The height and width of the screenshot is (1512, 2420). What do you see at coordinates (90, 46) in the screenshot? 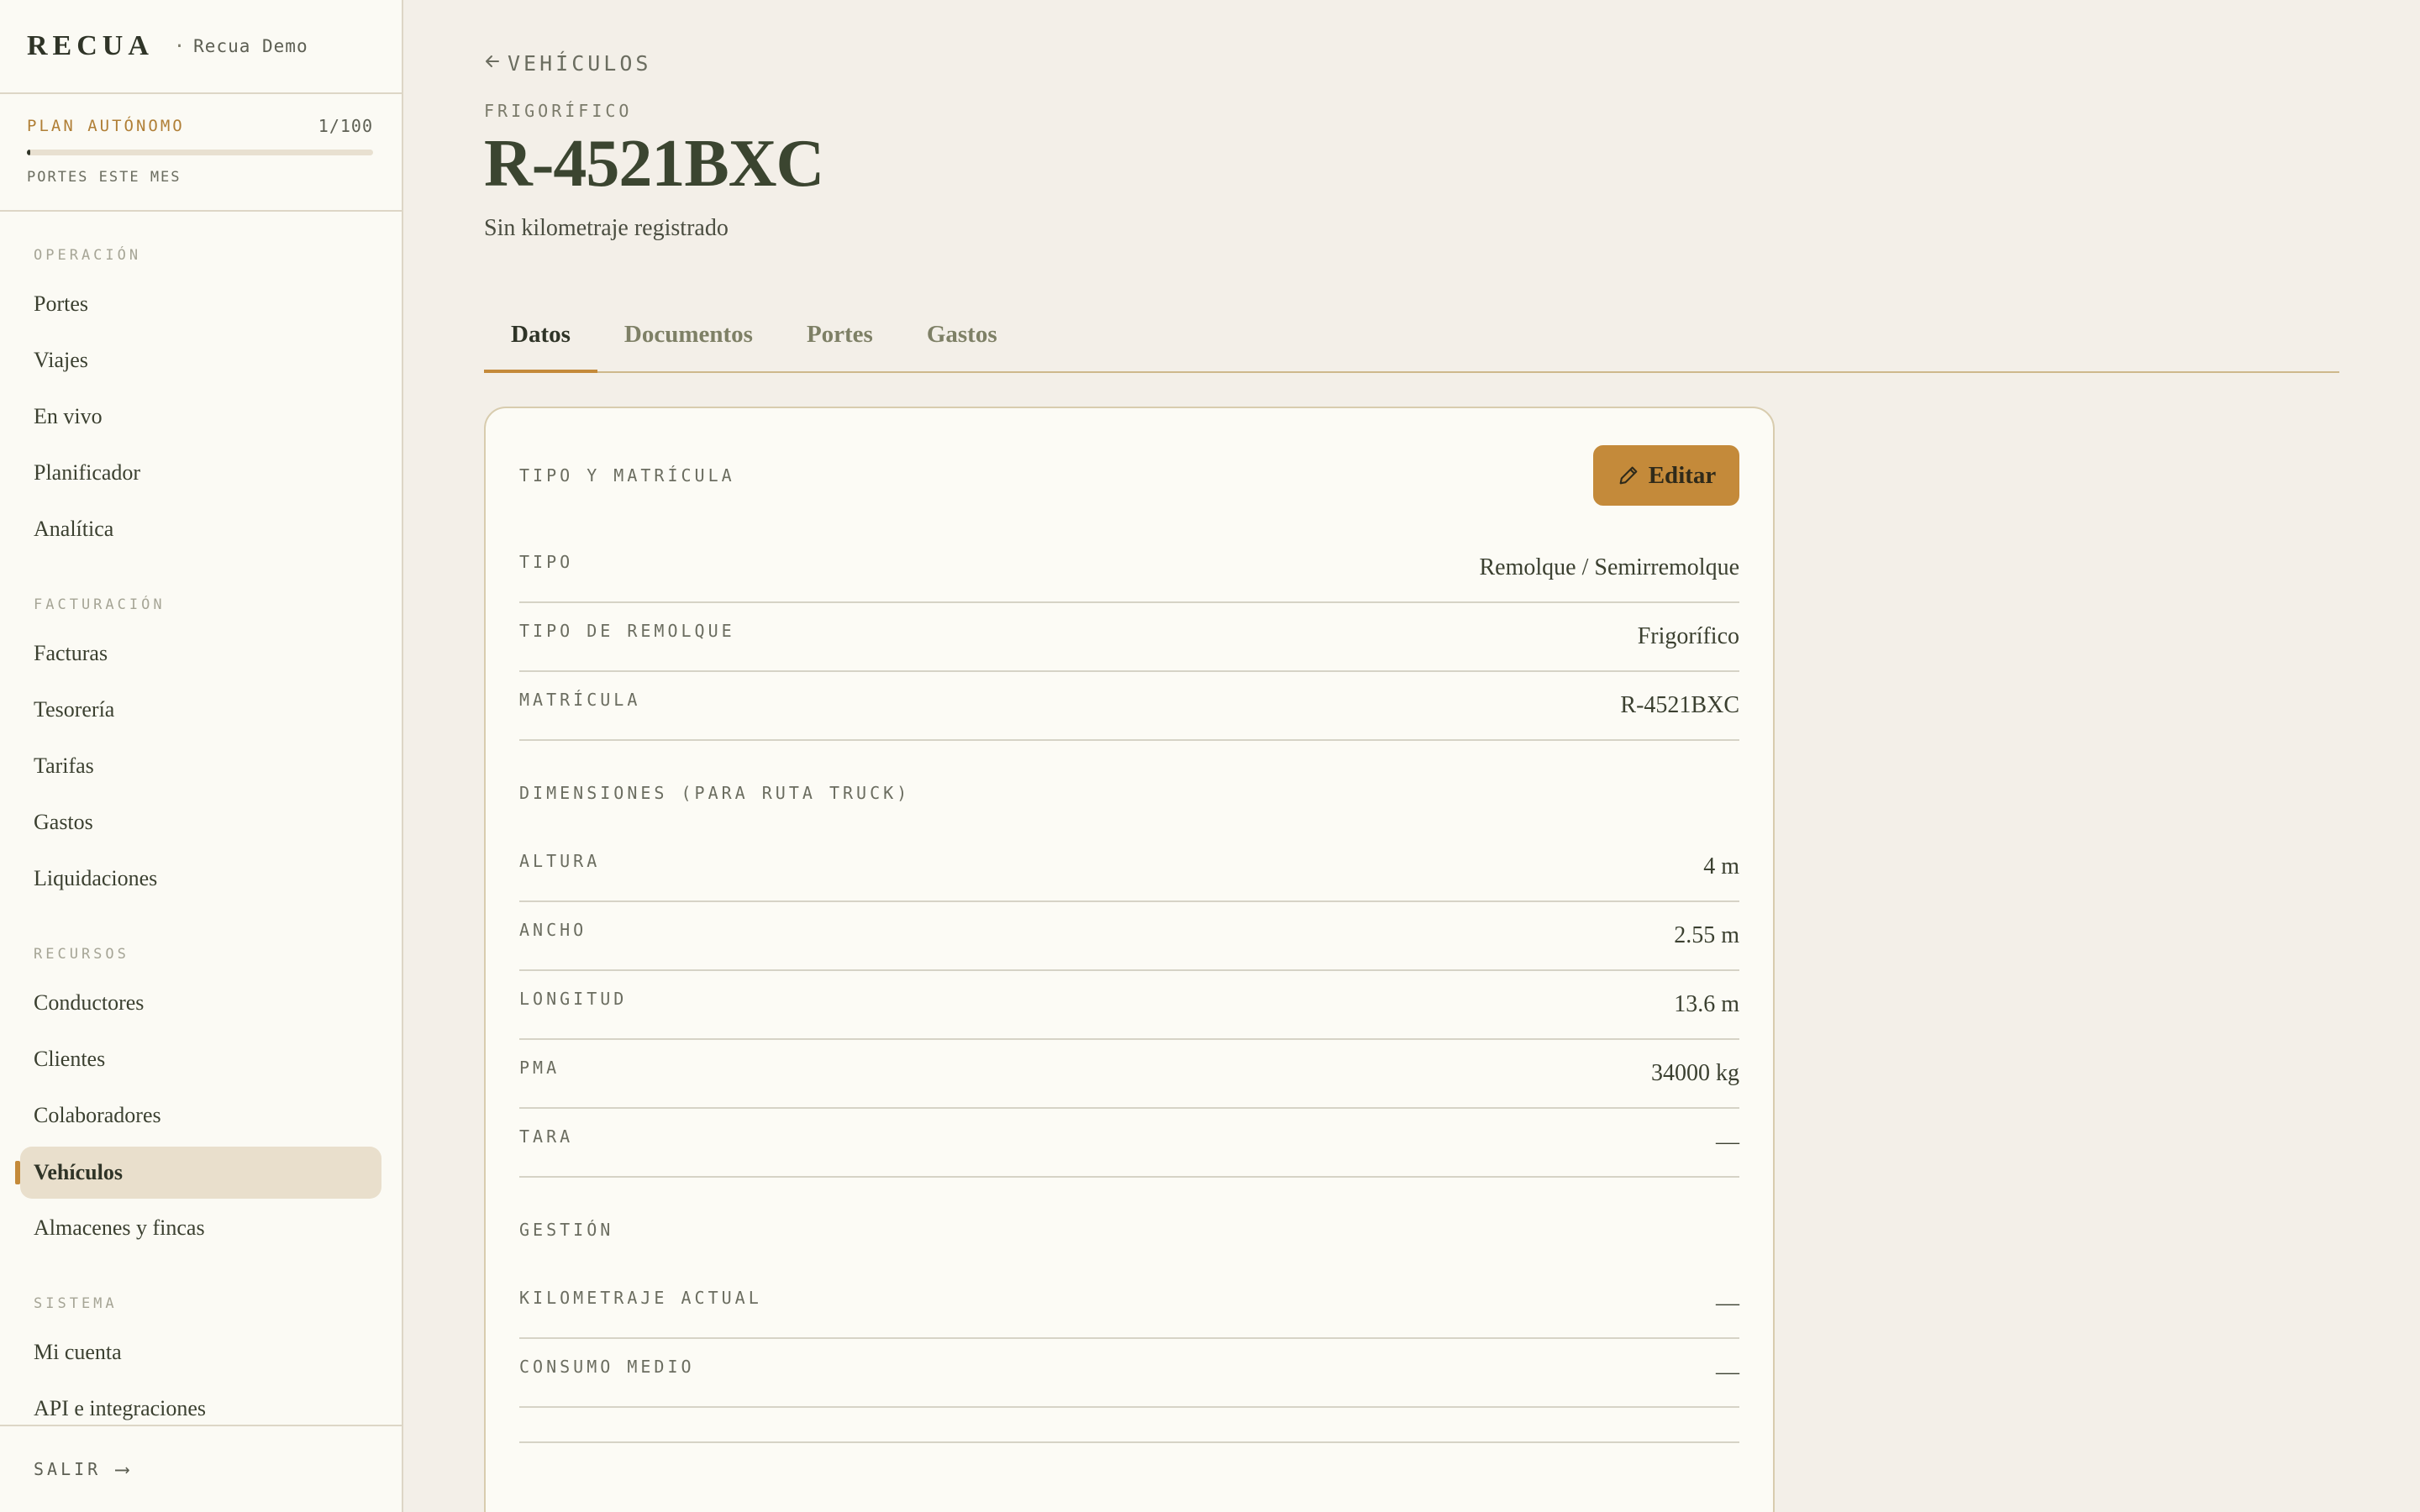
I see `brand-logo: RECUA` at bounding box center [90, 46].